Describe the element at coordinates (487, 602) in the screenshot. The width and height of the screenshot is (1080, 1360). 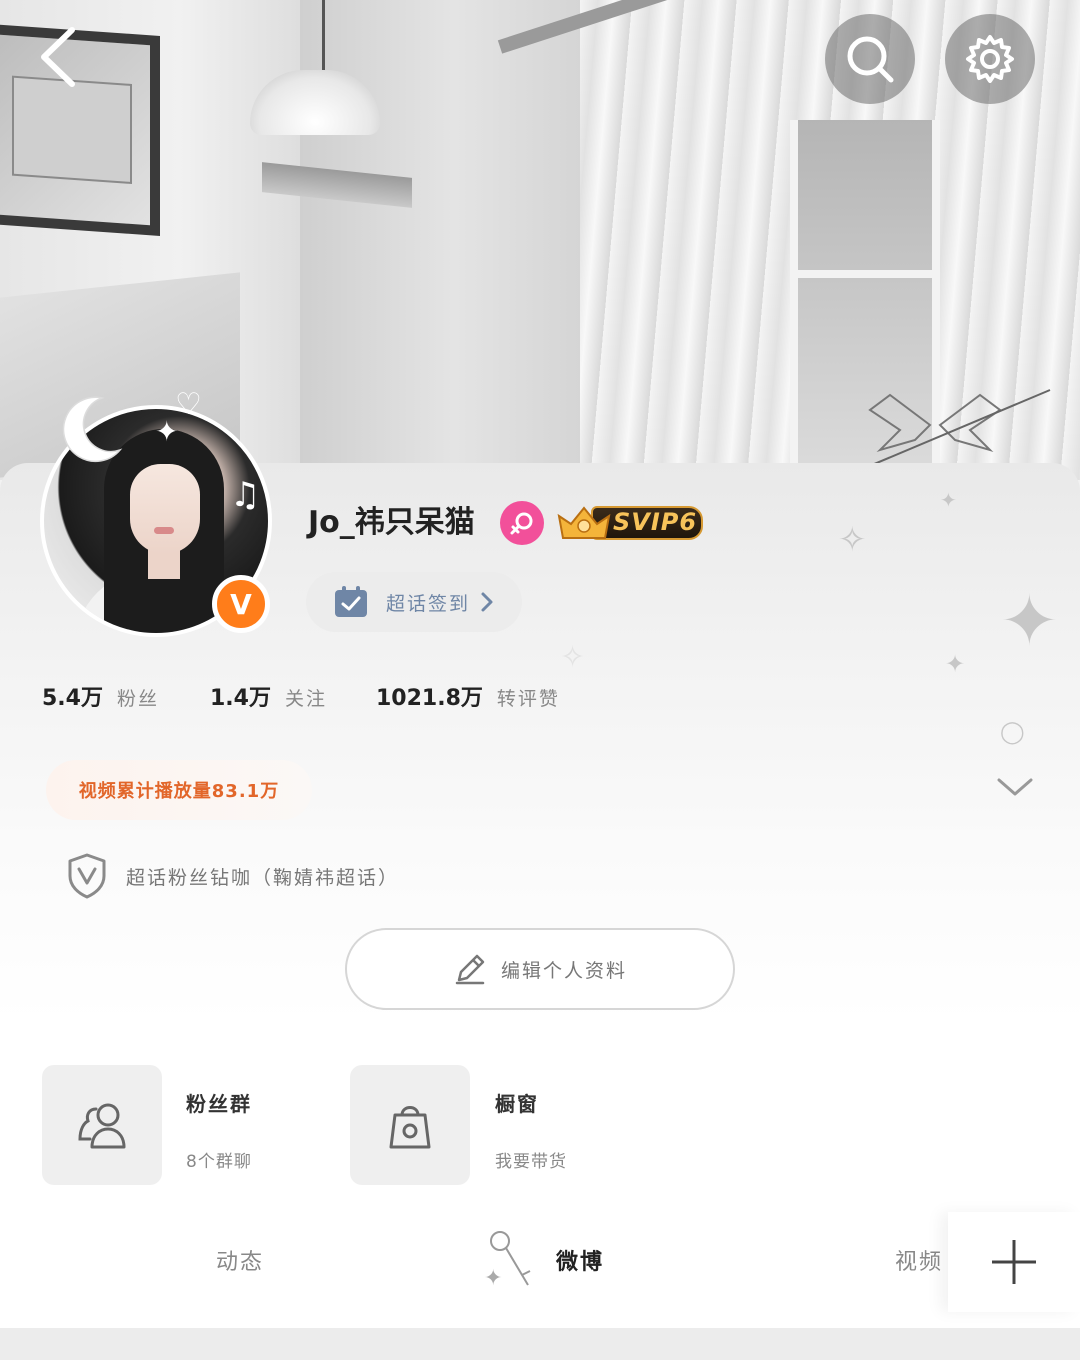
I see `chevron-right-icon` at that location.